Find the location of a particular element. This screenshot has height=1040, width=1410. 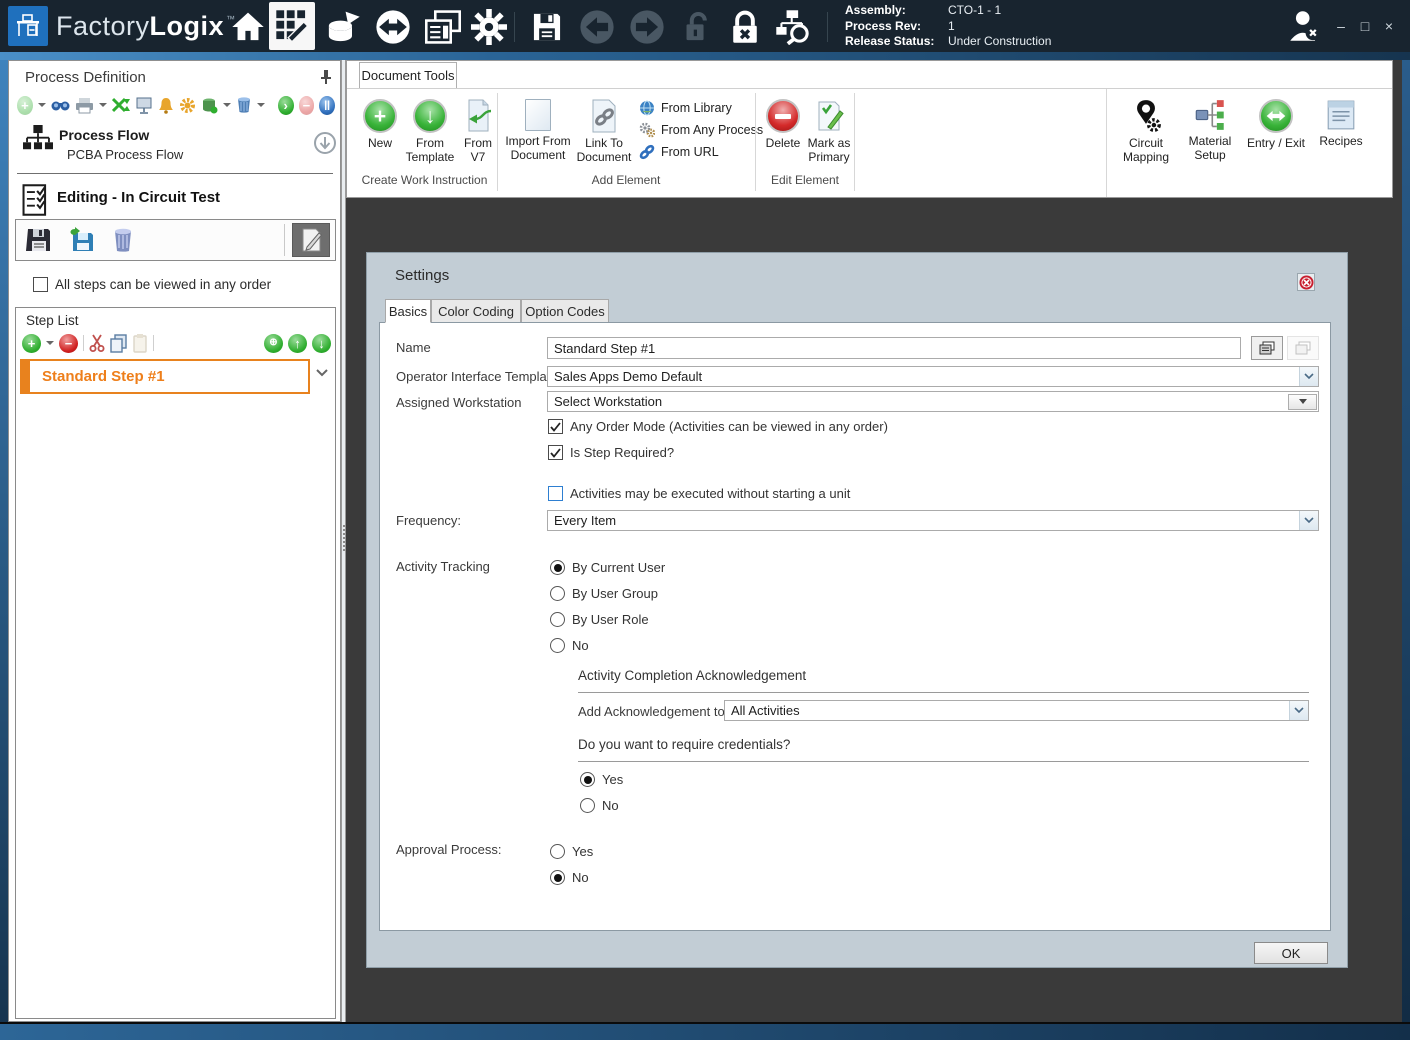

ok-button: OK is located at coordinates (1291, 953).